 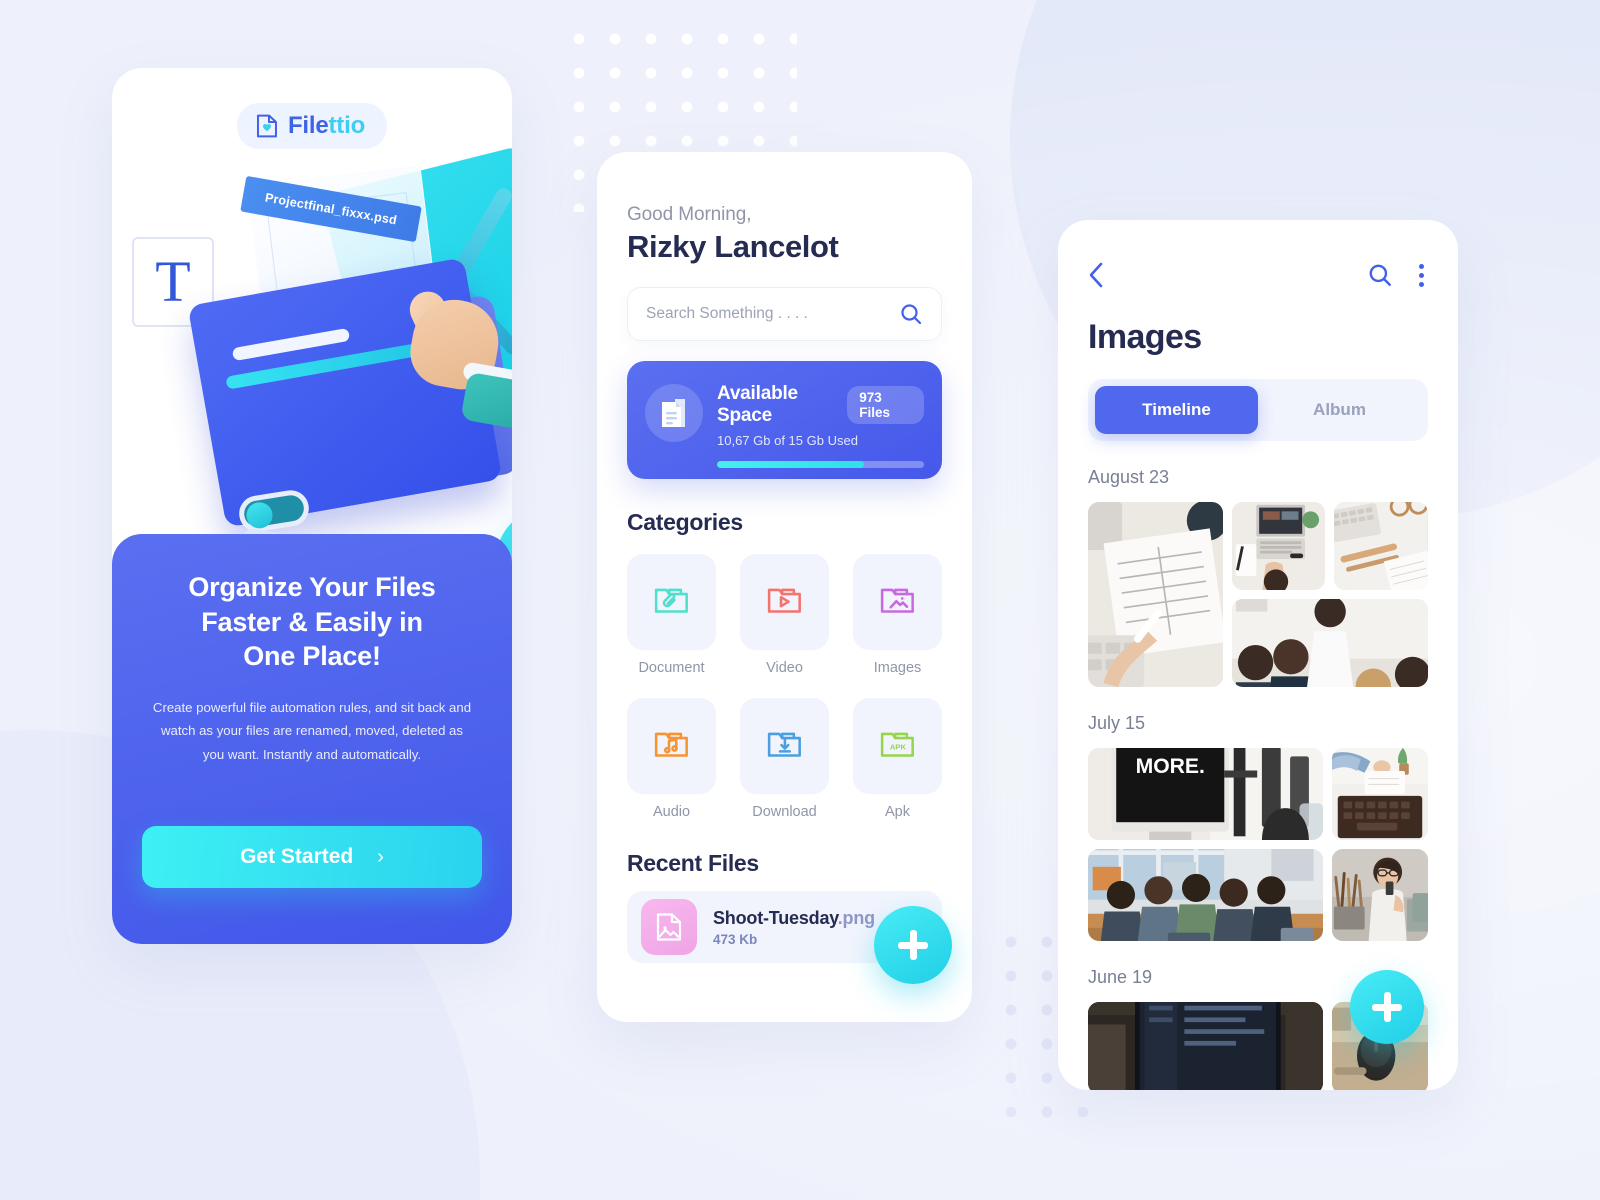 What do you see at coordinates (784, 668) in the screenshot?
I see `category-label: Video` at bounding box center [784, 668].